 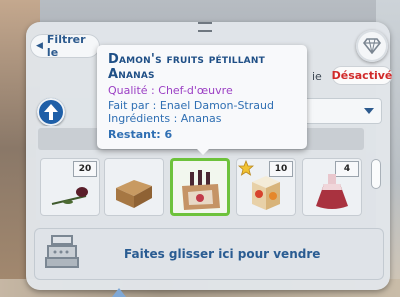 I want to click on item-tile-wine-case, so click(x=200, y=187).